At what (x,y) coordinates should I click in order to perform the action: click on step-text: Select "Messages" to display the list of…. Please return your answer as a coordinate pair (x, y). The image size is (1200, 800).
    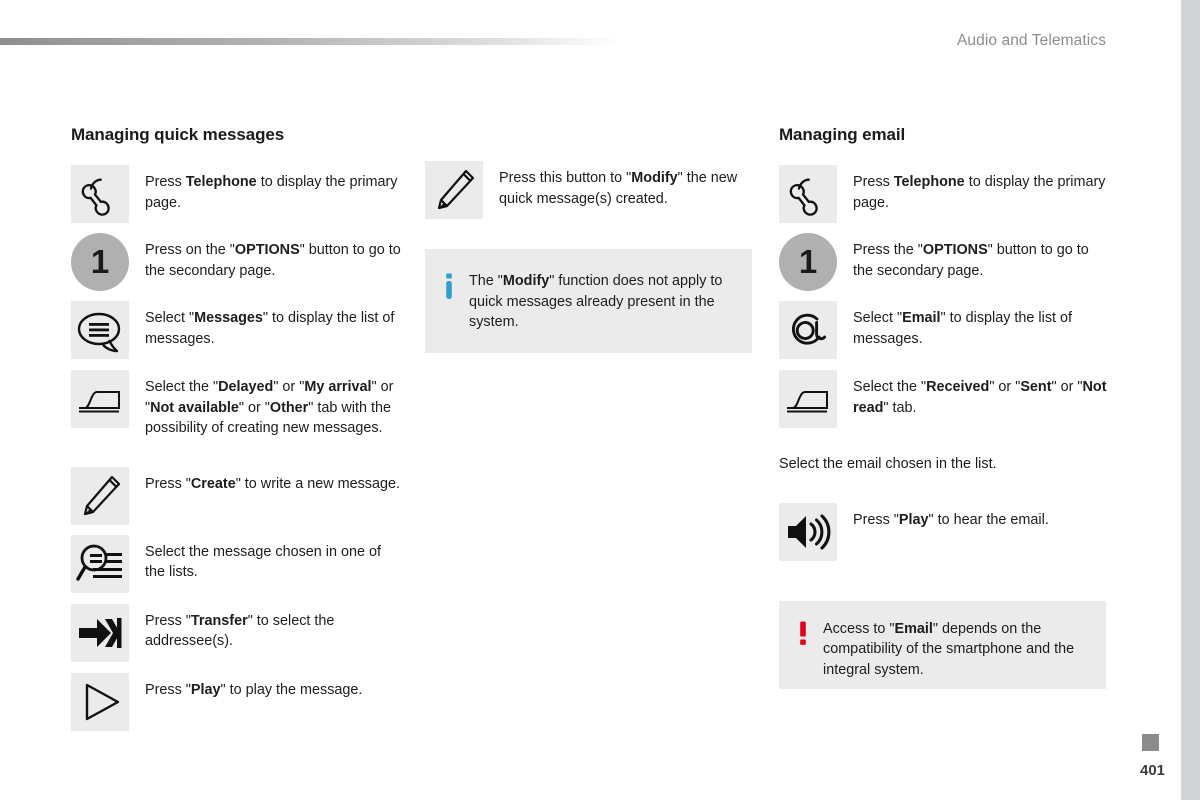
    Looking at the image, I should click on (270, 328).